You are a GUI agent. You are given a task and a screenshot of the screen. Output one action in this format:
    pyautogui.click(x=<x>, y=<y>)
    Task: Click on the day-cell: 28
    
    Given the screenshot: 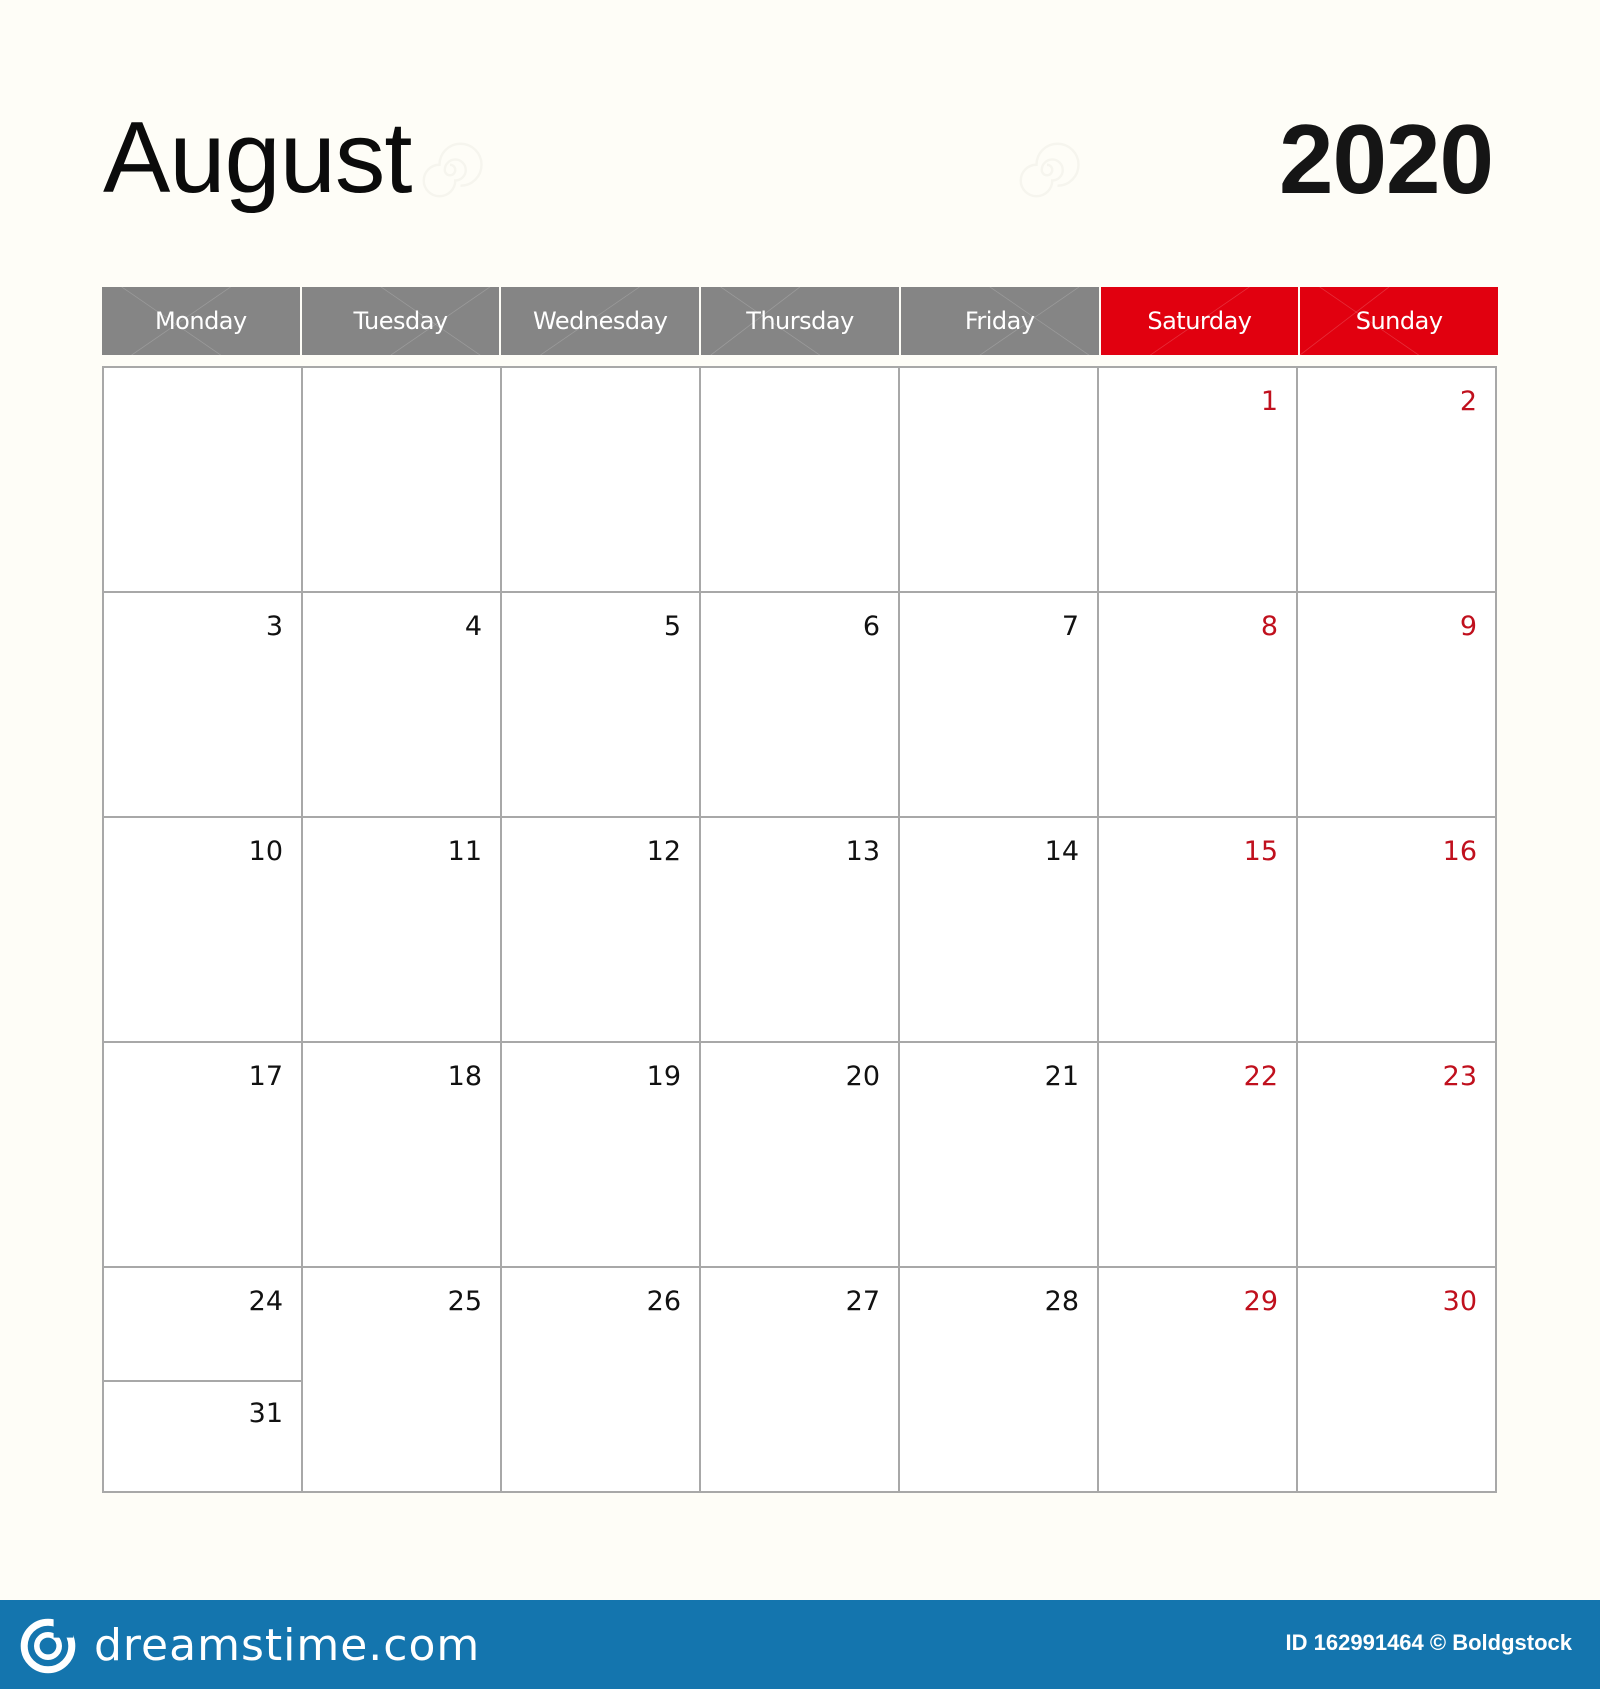 What is the action you would take?
    pyautogui.click(x=999, y=1380)
    